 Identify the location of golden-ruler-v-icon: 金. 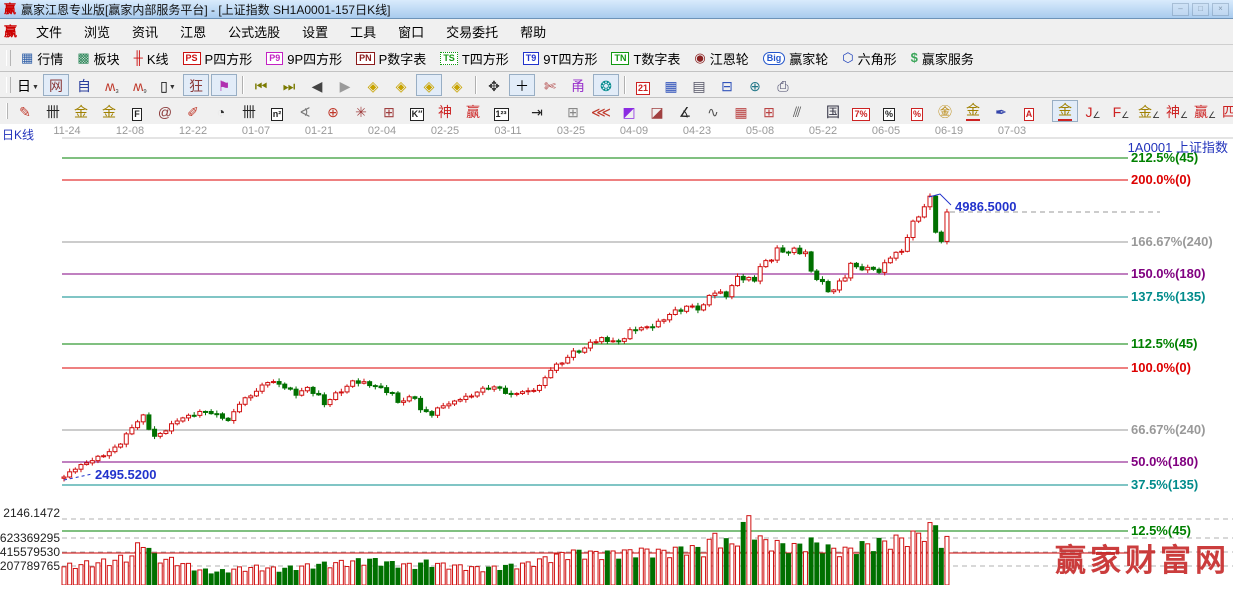
(81, 111).